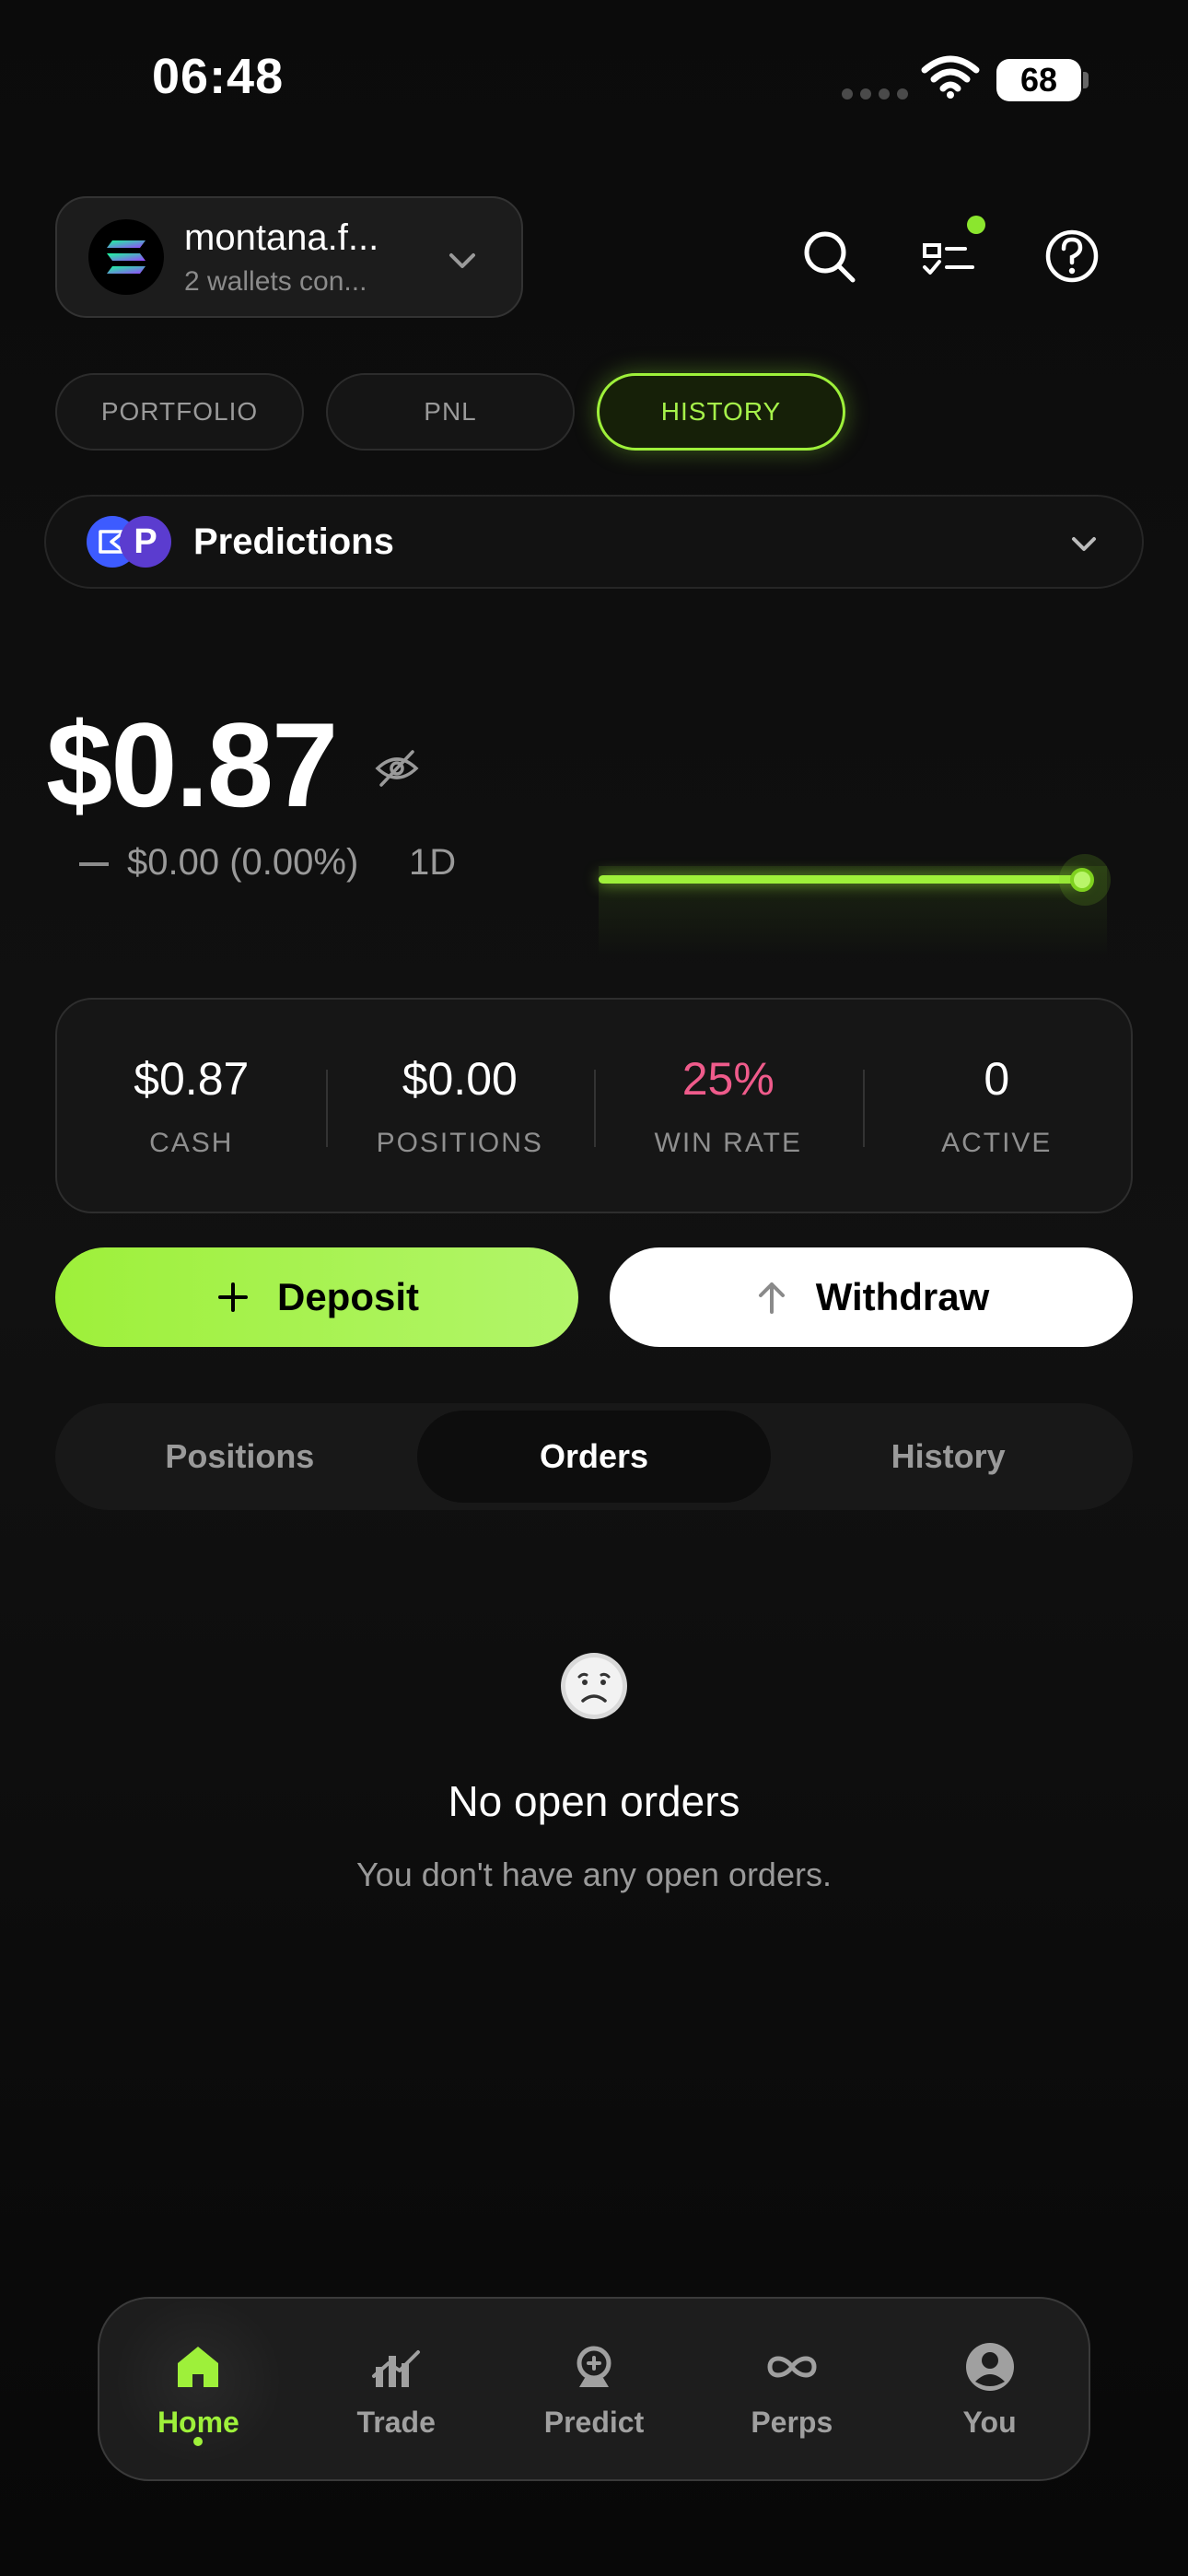  I want to click on portfolio-balance: $0.87, so click(192, 764).